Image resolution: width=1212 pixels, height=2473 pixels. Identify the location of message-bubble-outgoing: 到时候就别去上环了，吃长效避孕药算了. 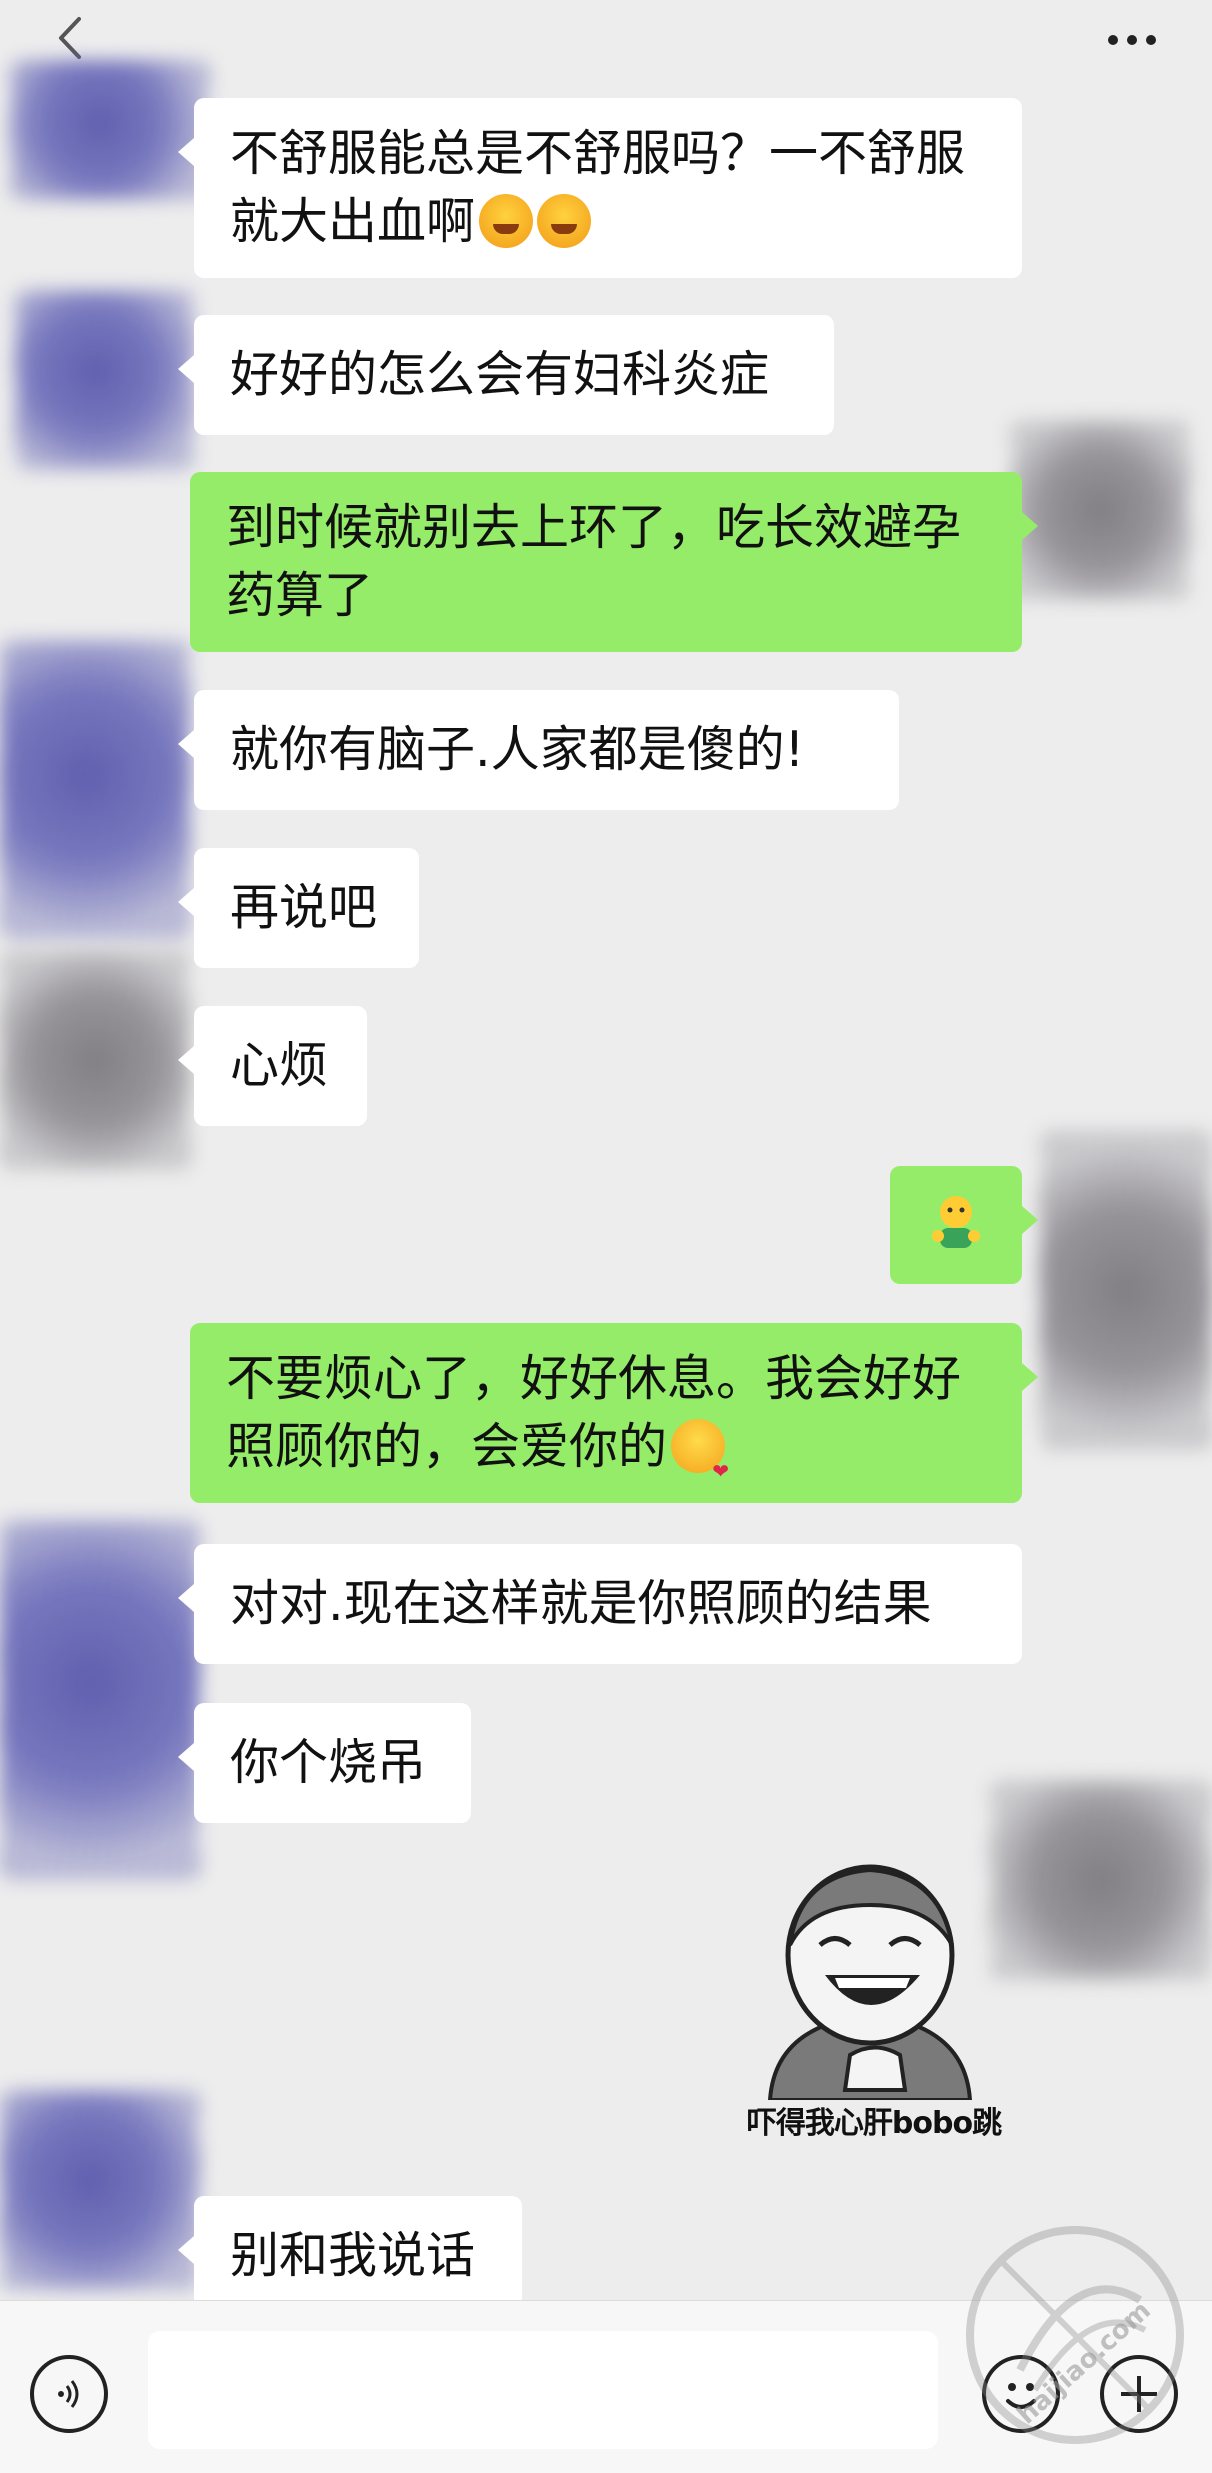
(614, 562).